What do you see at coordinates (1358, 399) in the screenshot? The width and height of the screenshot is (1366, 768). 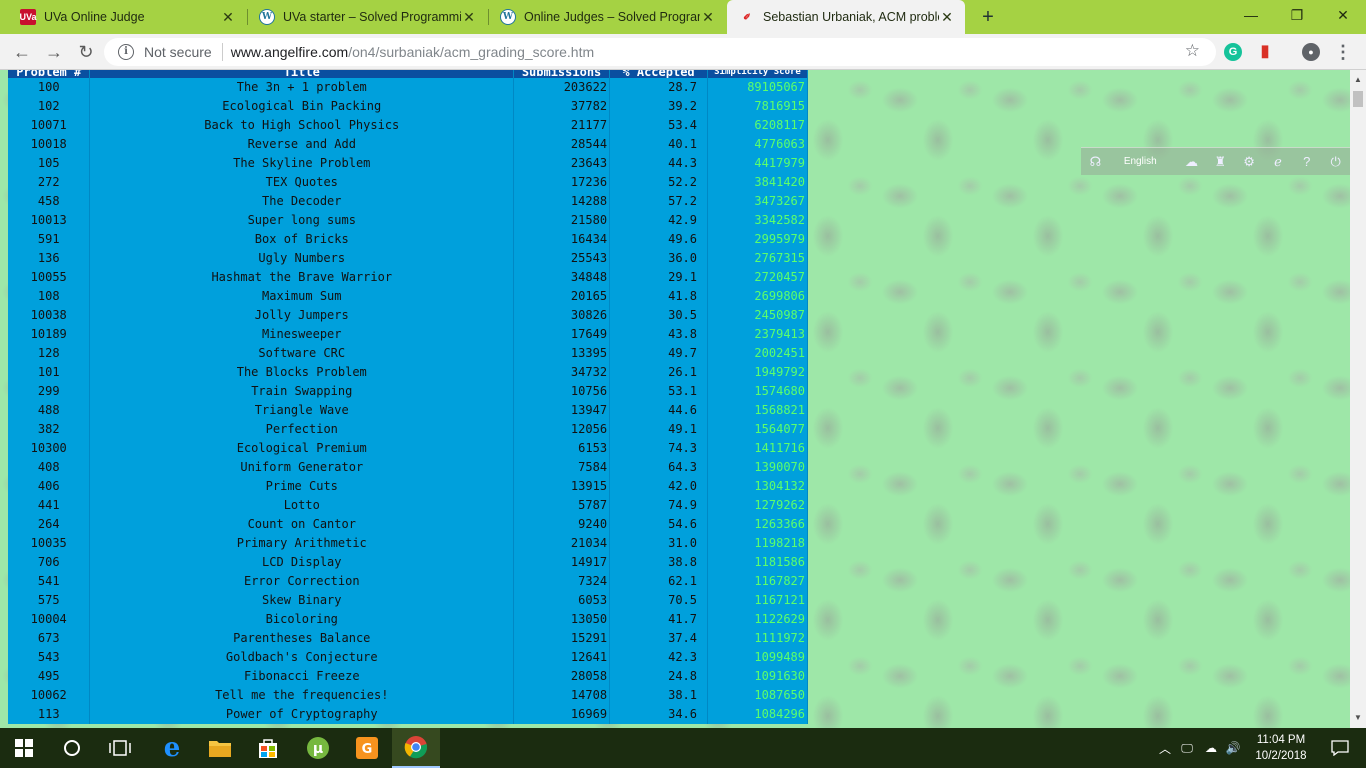 I see `vertical-scrollbar: ▲ ▼` at bounding box center [1358, 399].